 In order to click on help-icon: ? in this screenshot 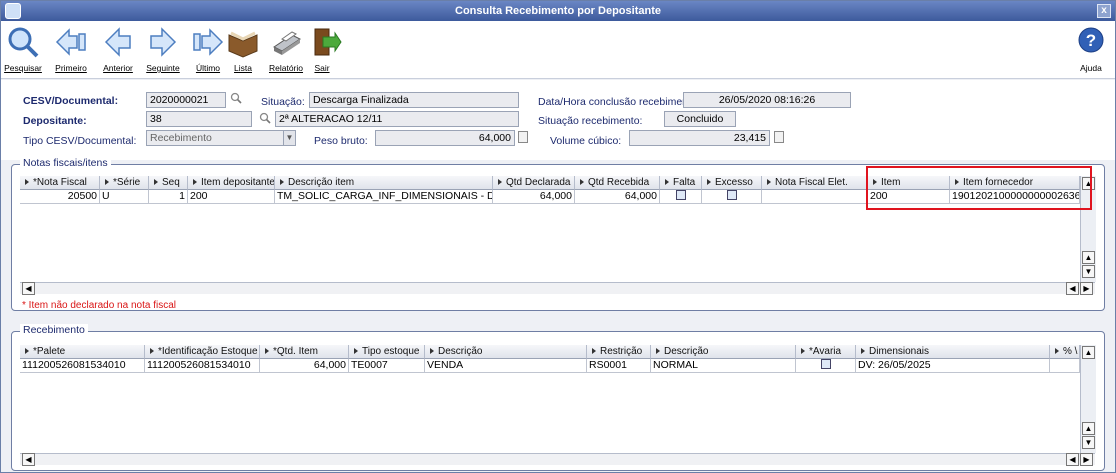, I will do `click(1091, 40)`.